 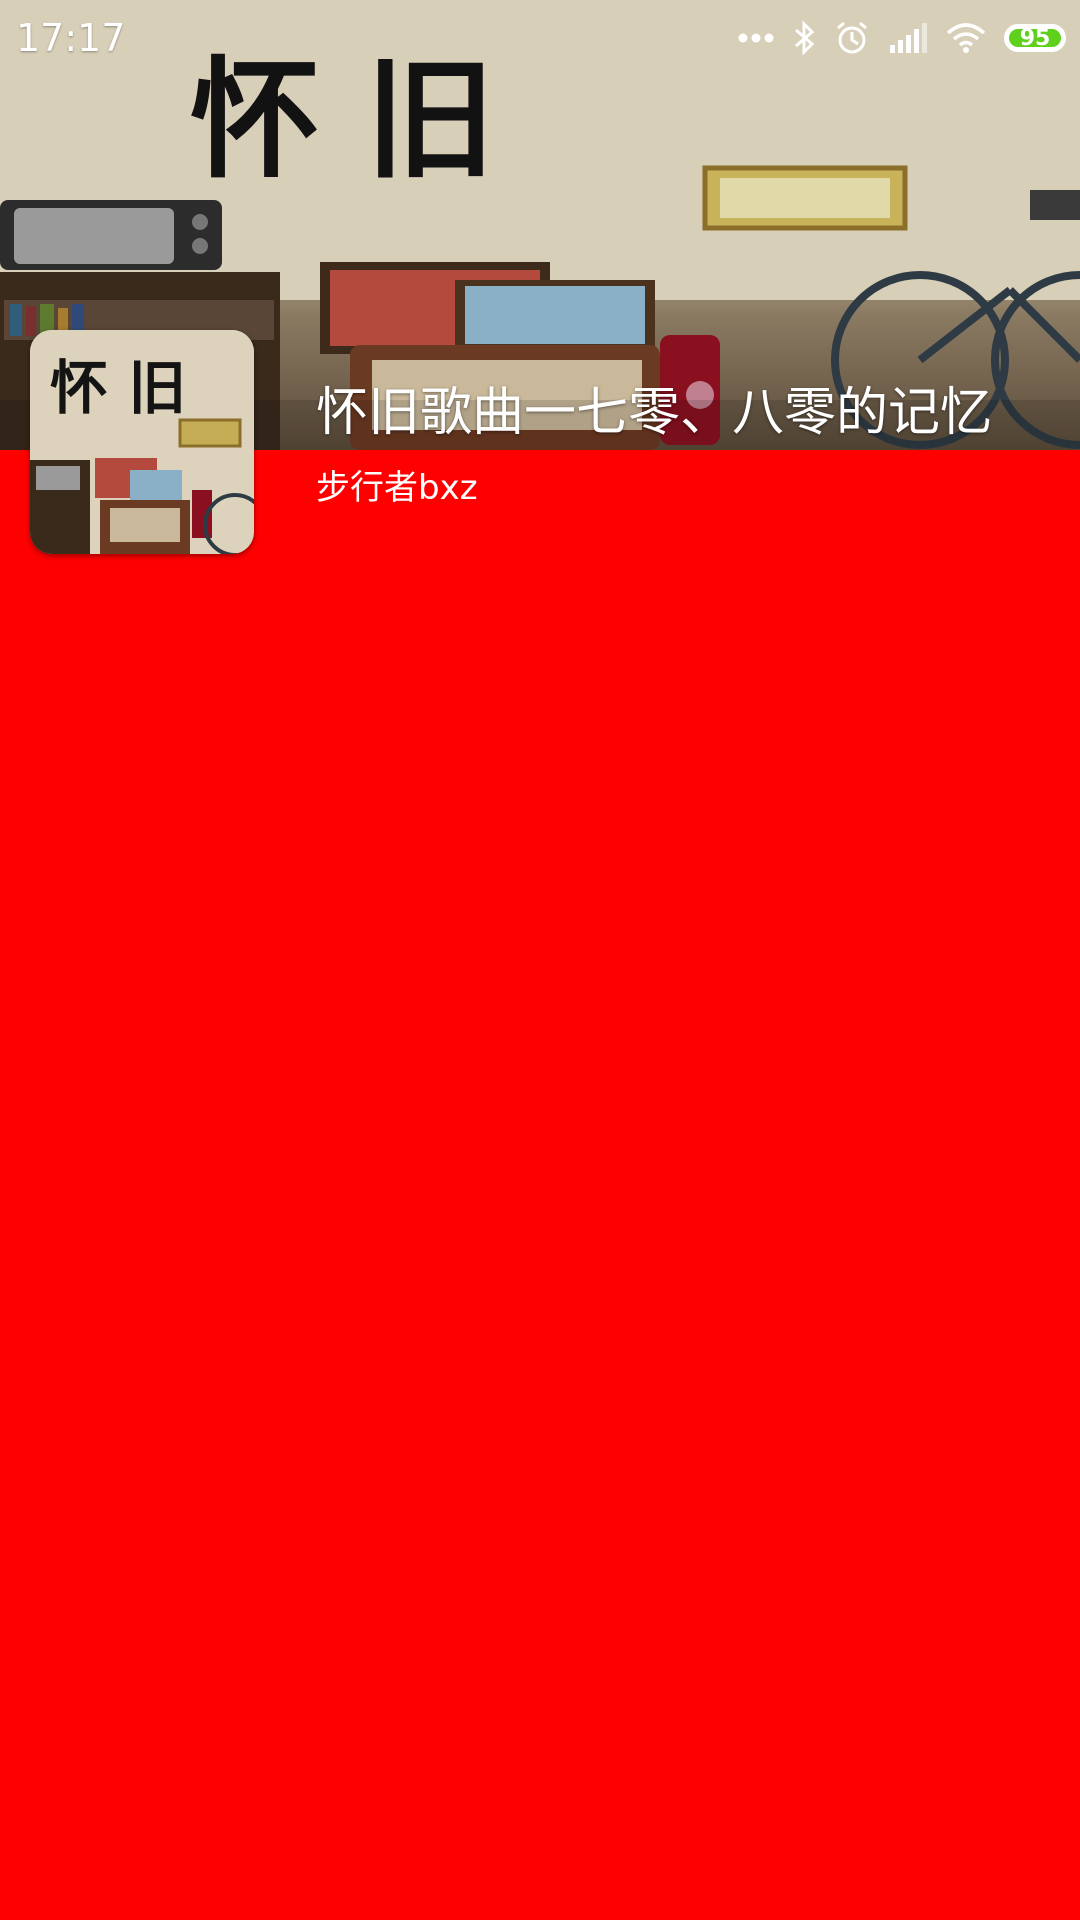 I want to click on battery-level: 95, so click(x=1035, y=38).